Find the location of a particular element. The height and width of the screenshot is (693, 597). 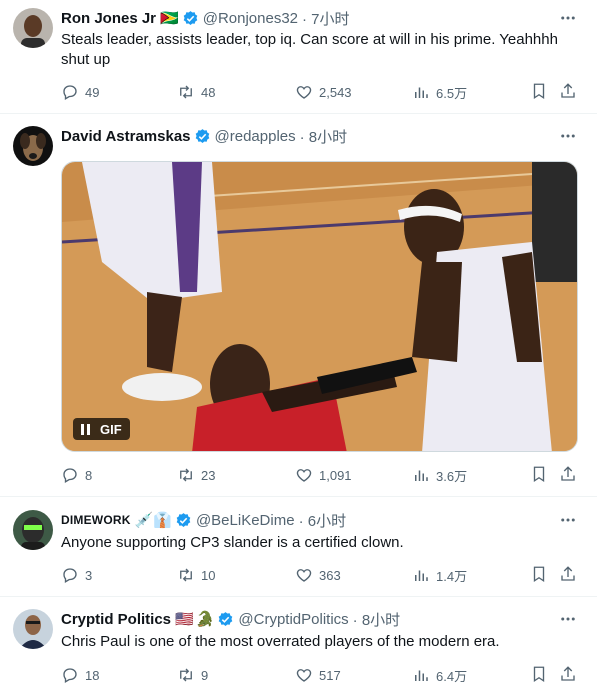

views-count: 1.4万 is located at coordinates (452, 576).